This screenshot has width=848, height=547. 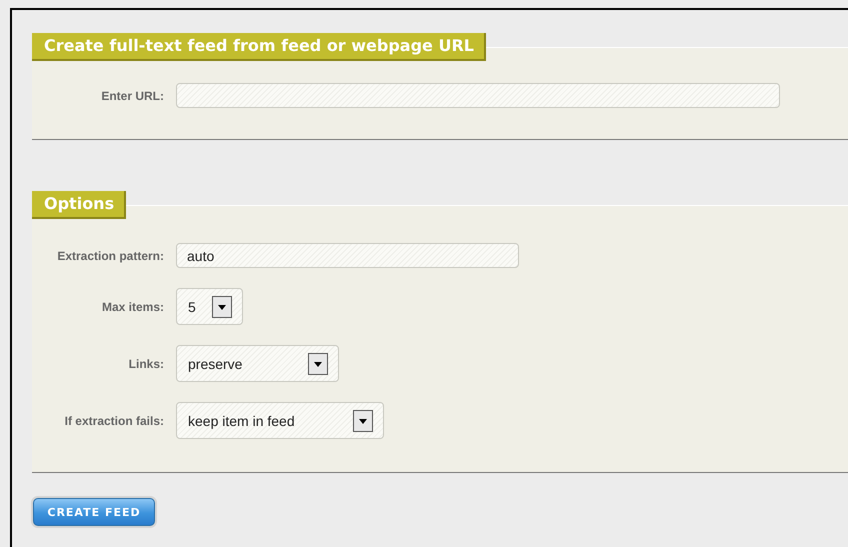 What do you see at coordinates (132, 307) in the screenshot?
I see `field-label: Max items:` at bounding box center [132, 307].